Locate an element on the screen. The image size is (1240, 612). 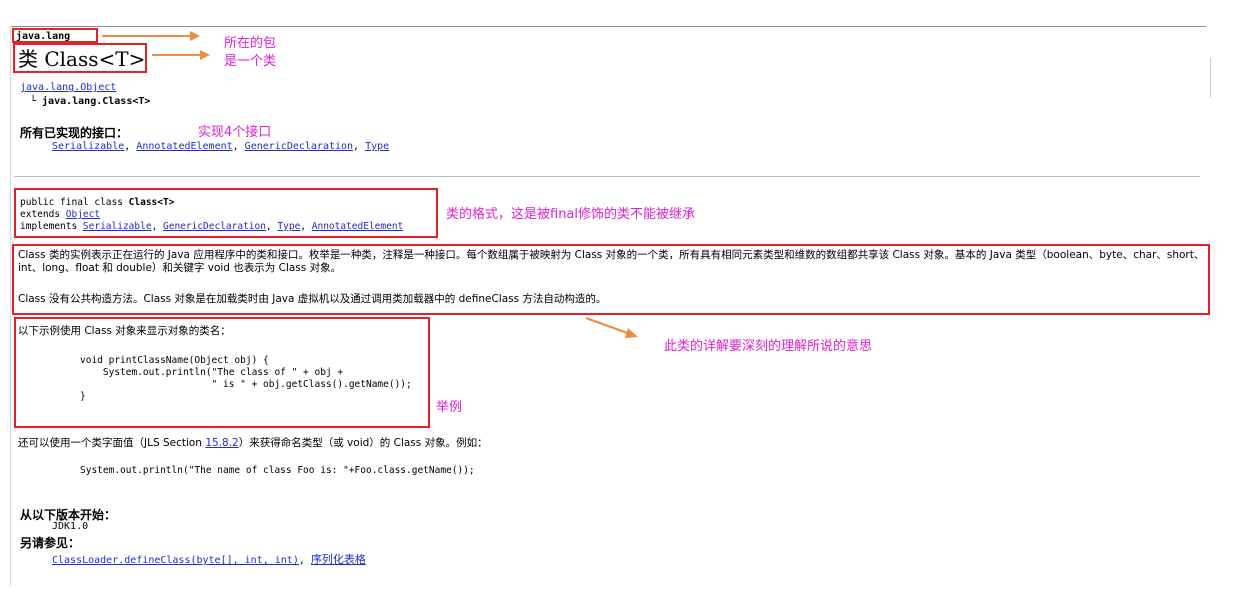
left-border is located at coordinates (10, 306).